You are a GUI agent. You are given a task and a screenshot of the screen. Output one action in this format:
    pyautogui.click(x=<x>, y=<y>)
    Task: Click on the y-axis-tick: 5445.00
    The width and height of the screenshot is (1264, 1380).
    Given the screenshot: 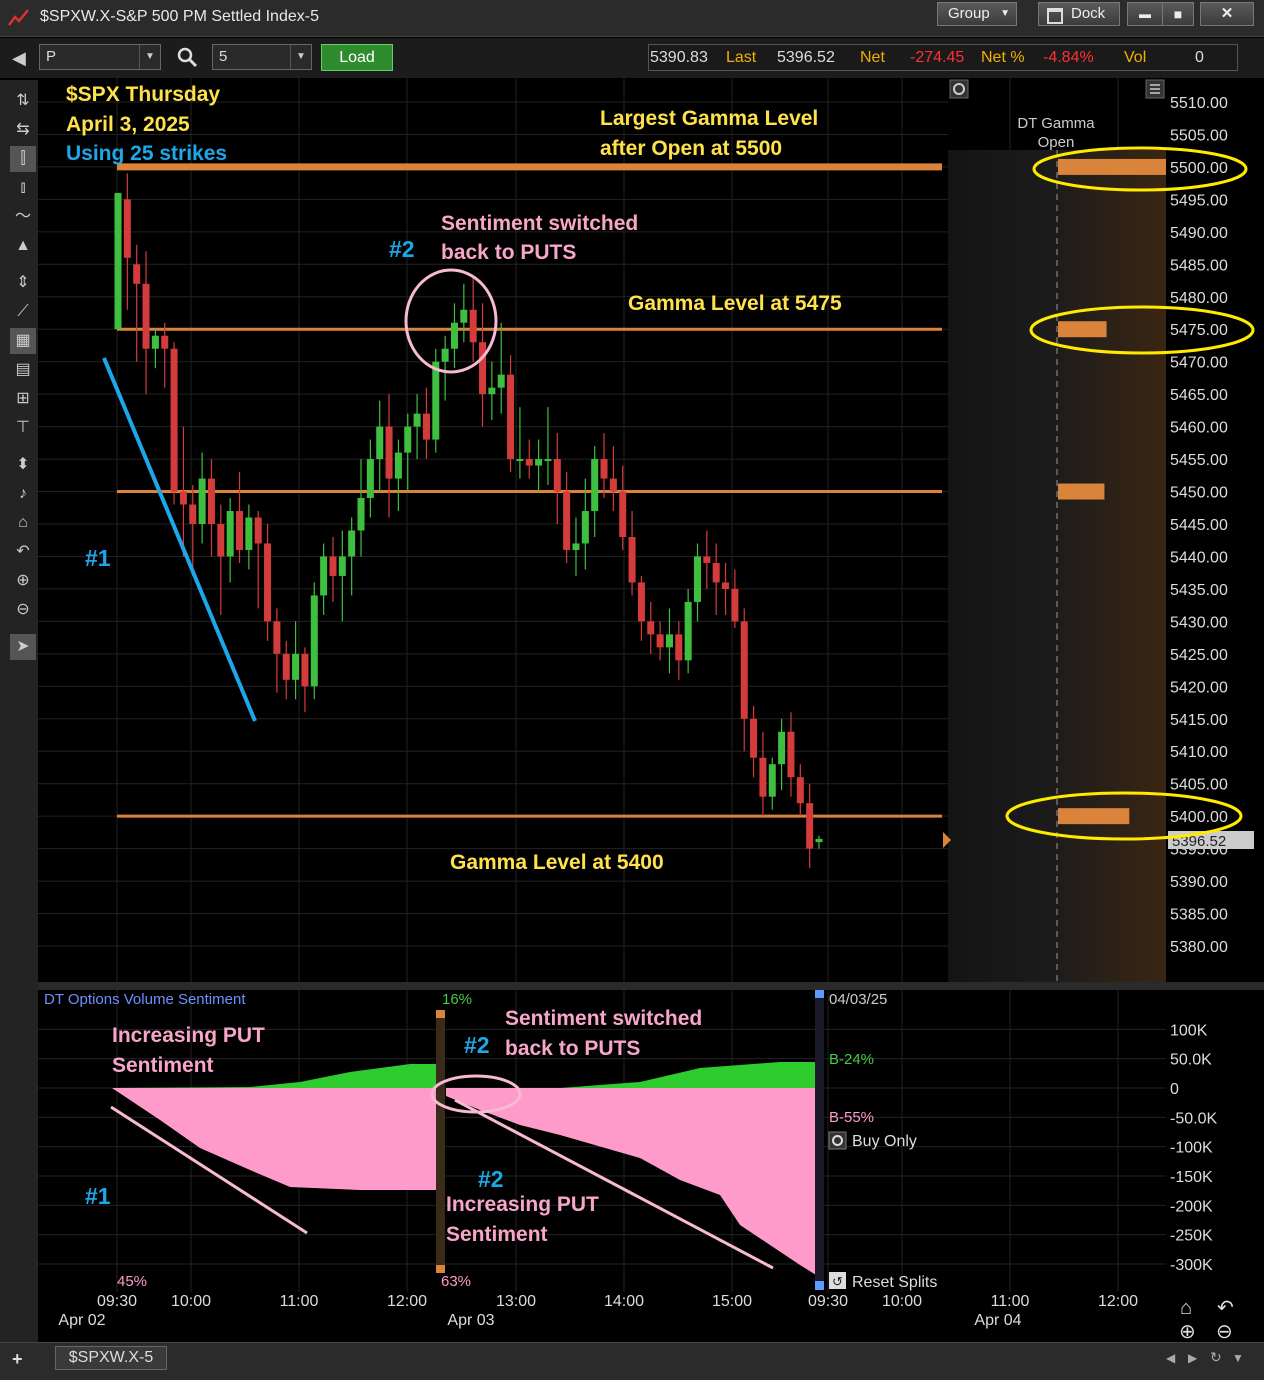 What is the action you would take?
    pyautogui.click(x=1199, y=525)
    